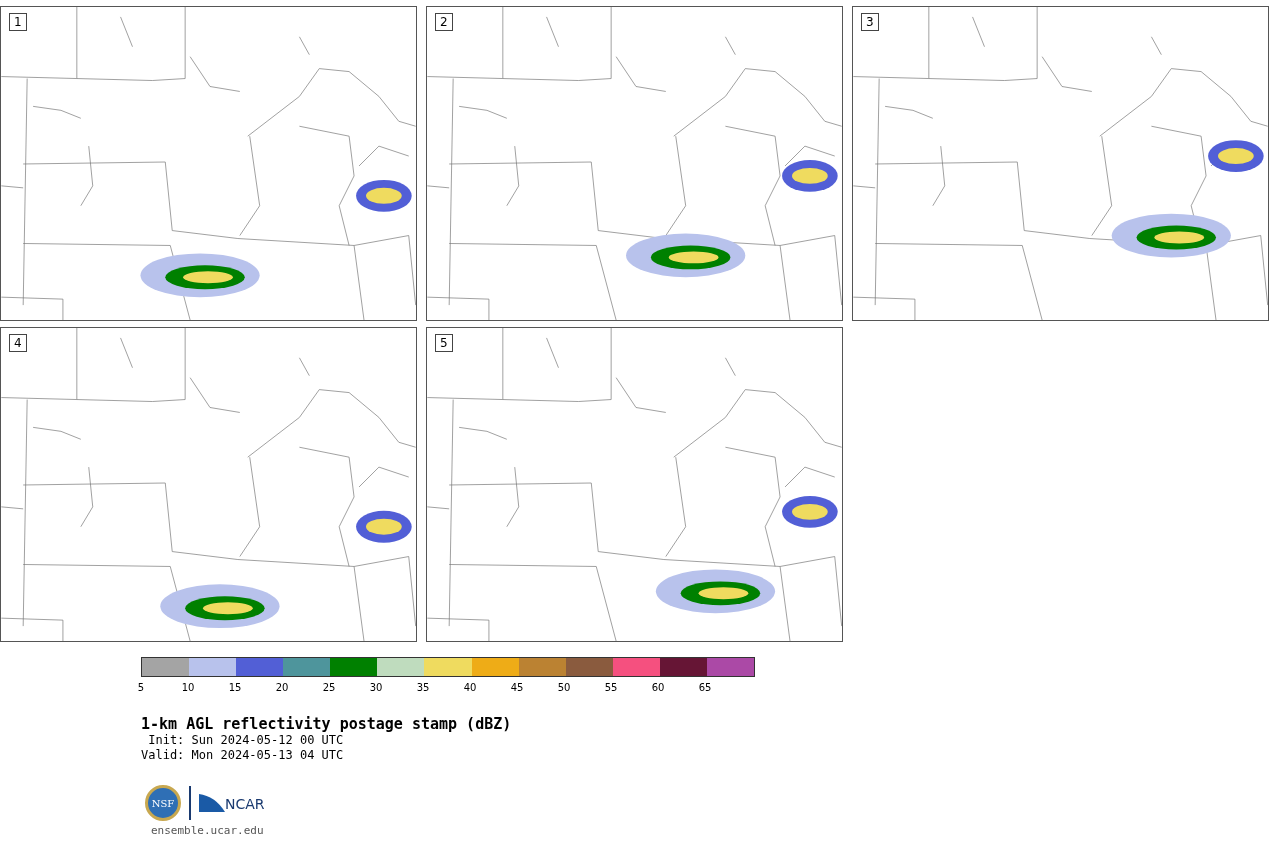  What do you see at coordinates (246, 740) in the screenshot?
I see `init-time: Init: Sun 2024-05-12 00 UTC` at bounding box center [246, 740].